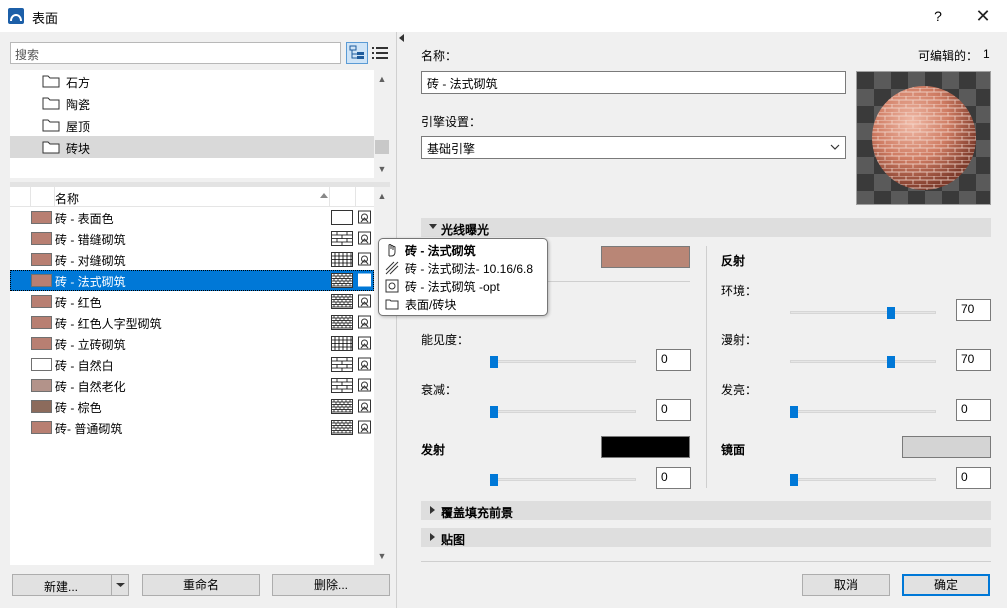 The height and width of the screenshot is (608, 1007). Describe the element at coordinates (392, 304) in the screenshot. I see `folder-icon` at that location.